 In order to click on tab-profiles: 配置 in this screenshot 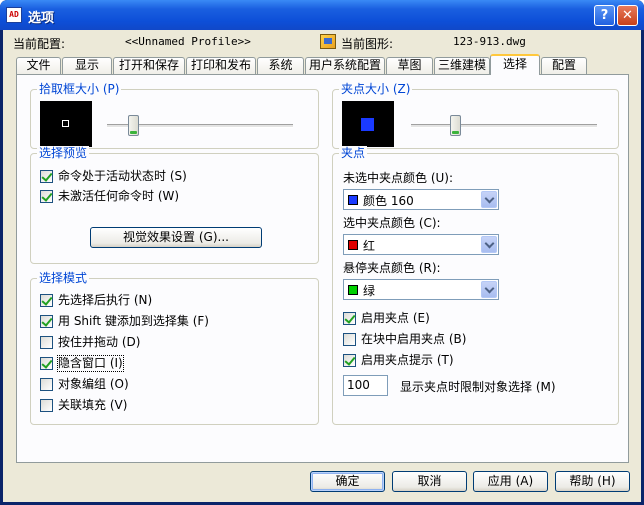, I will do `click(564, 65)`.